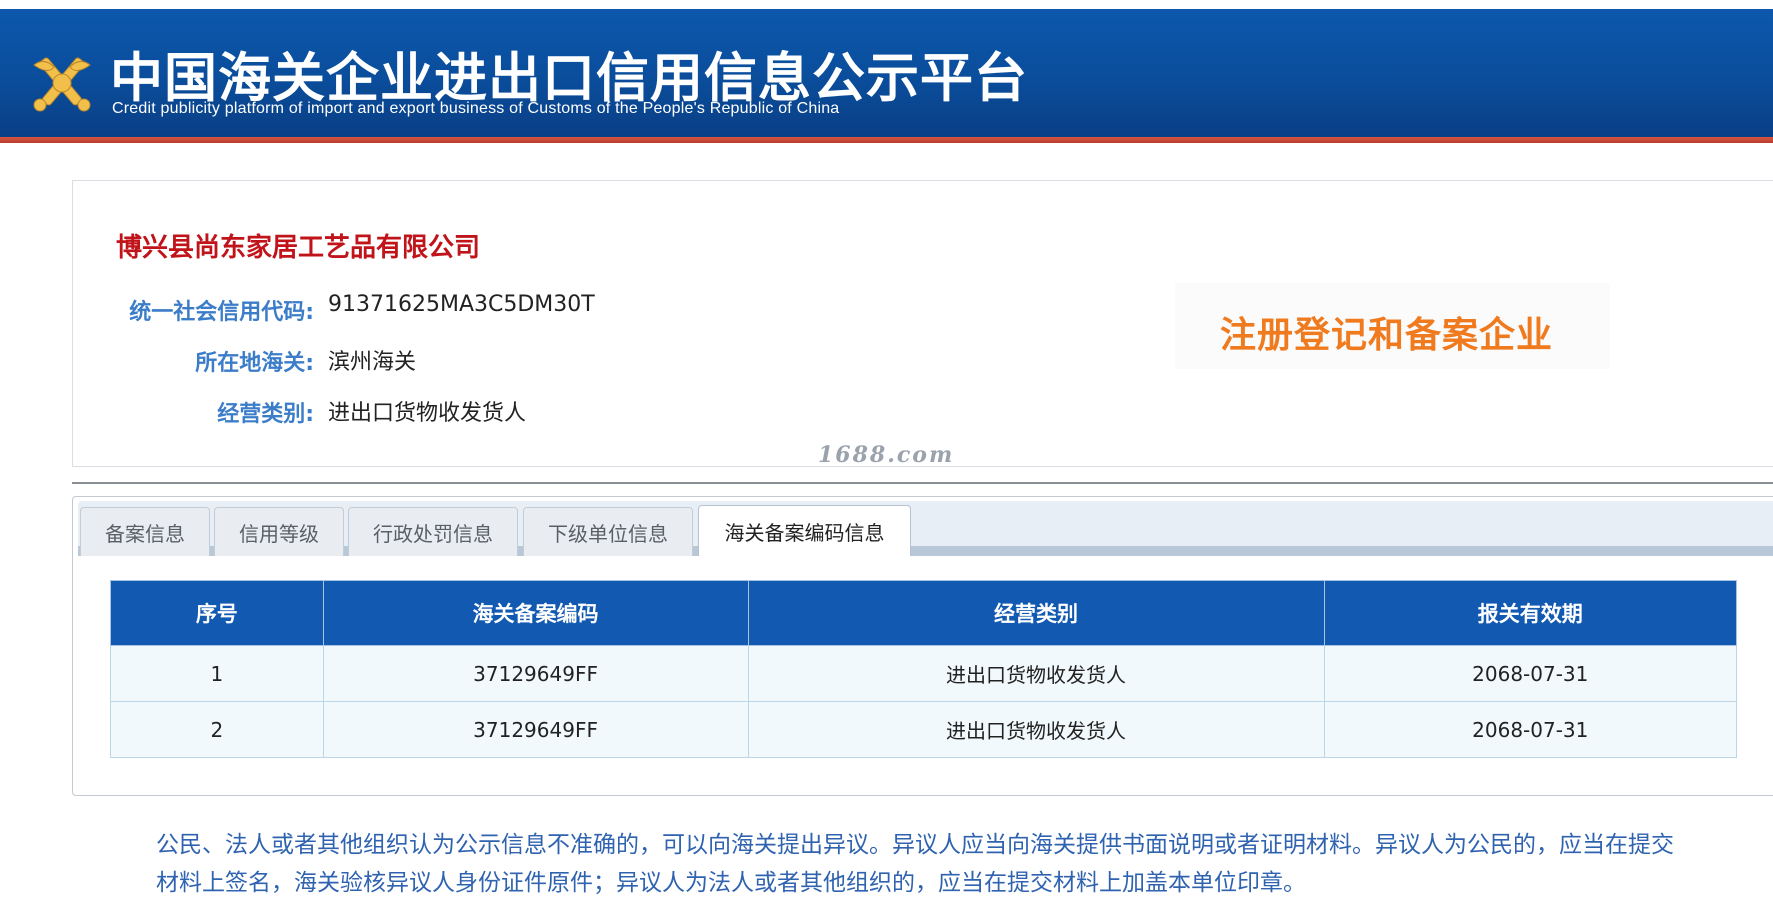  What do you see at coordinates (1530, 613) in the screenshot?
I see `col-header-validity: 报关有效期` at bounding box center [1530, 613].